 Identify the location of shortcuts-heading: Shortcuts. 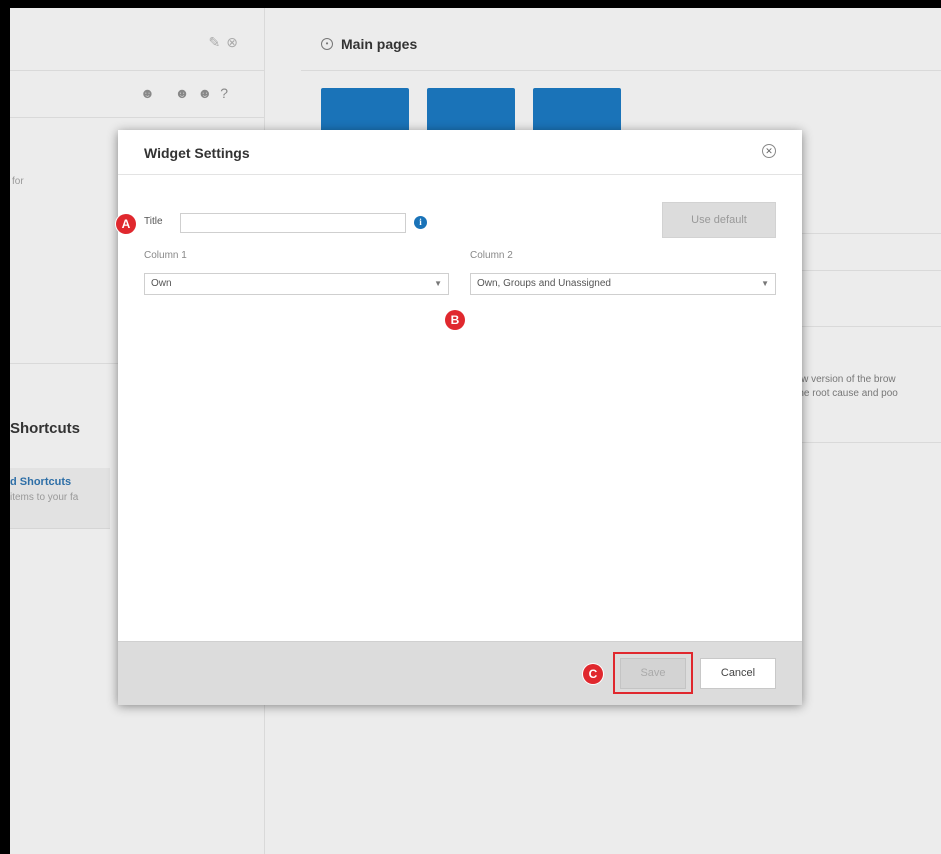
(45, 428).